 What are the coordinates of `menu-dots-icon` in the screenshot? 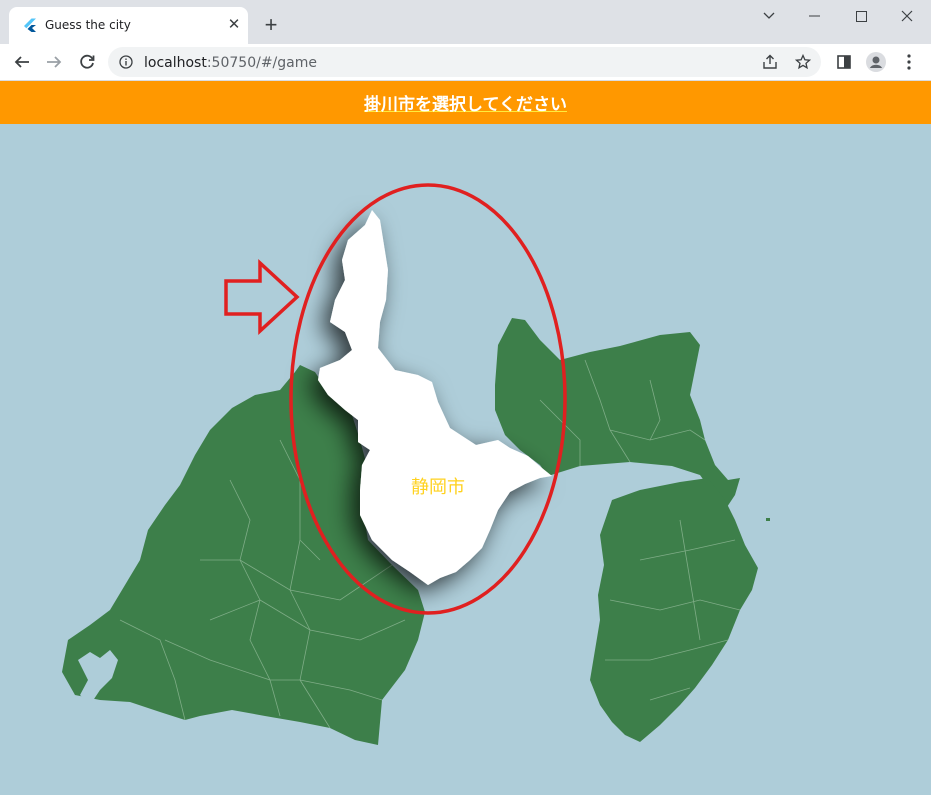 It's located at (909, 62).